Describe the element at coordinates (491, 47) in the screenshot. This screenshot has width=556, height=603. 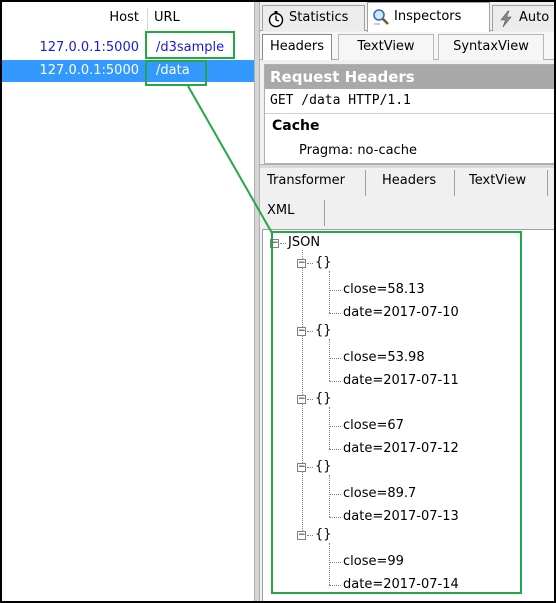
I see `tab-request-syntaxview: SyntaxView` at that location.